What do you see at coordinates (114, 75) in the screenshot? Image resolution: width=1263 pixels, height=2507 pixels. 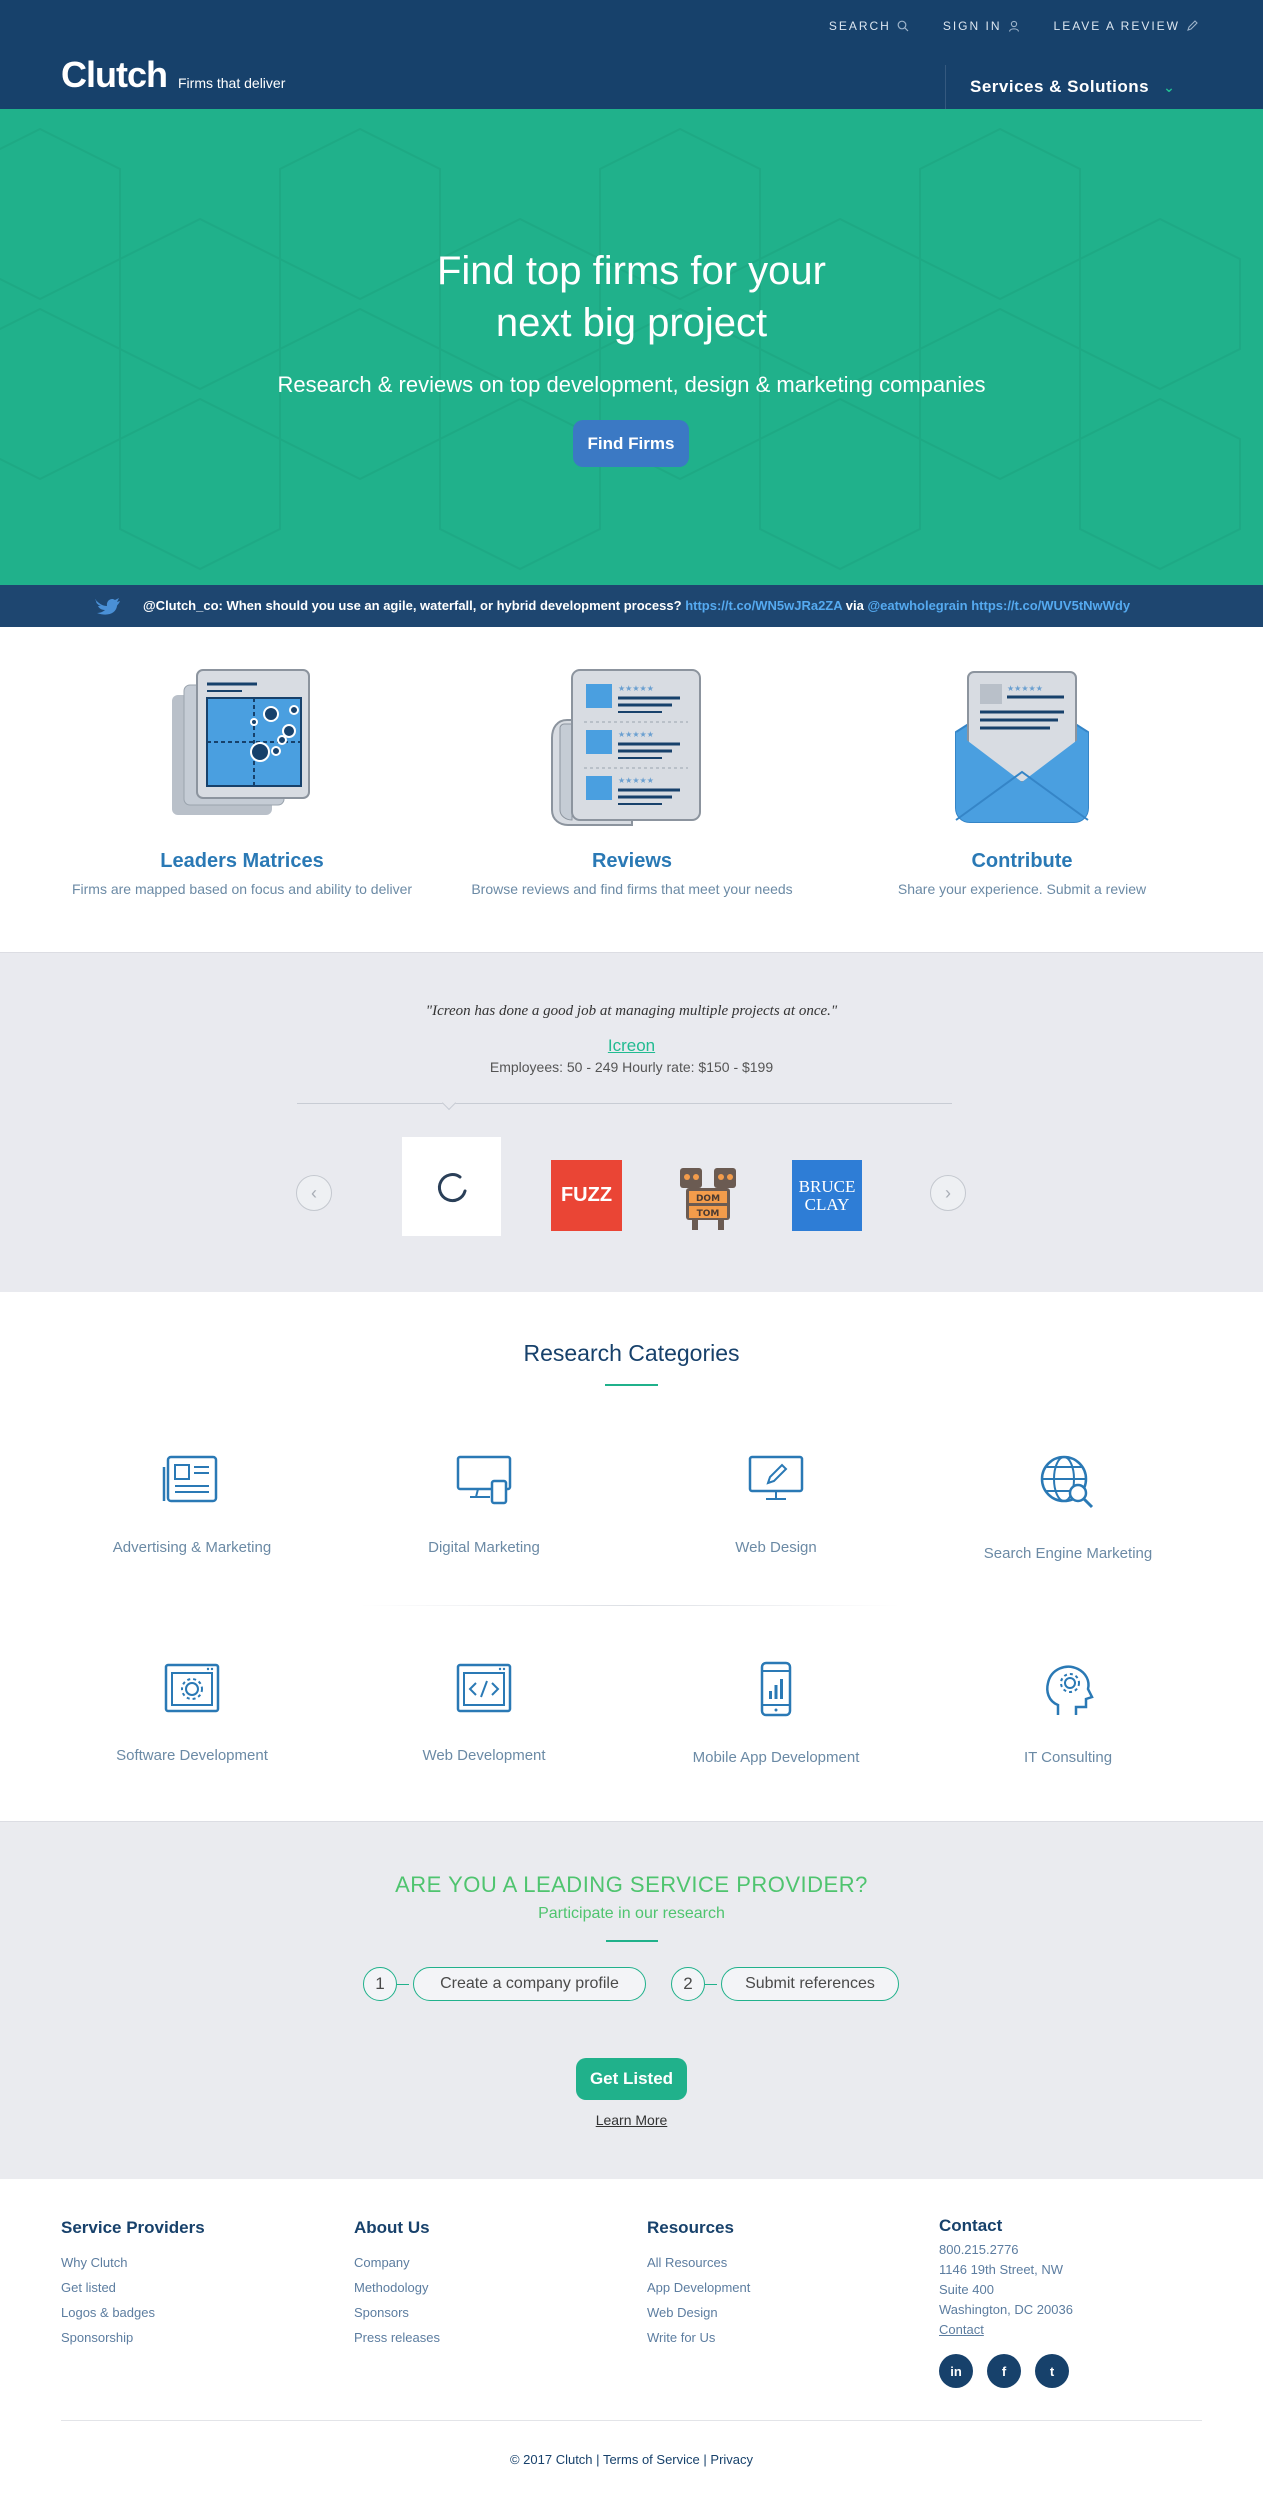 I see `clutch-logo: Clutch` at bounding box center [114, 75].